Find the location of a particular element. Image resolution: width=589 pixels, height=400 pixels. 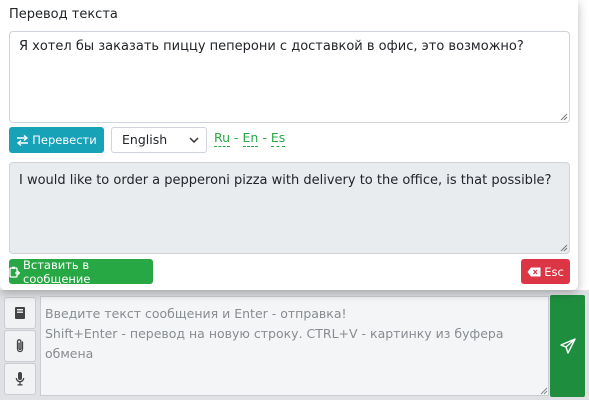

translate-button-label: Перевести is located at coordinates (64, 140).